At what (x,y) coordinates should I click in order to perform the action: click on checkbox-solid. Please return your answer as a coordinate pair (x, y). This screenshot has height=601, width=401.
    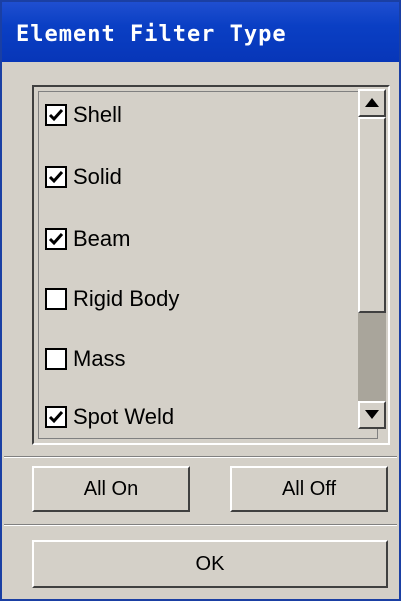
    Looking at the image, I should click on (56, 177).